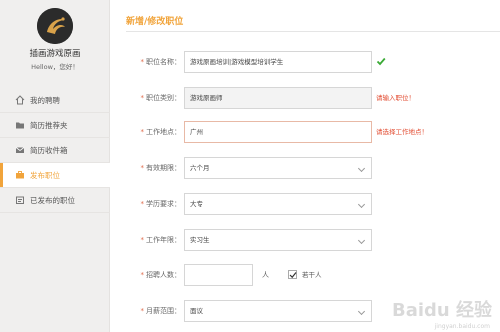  What do you see at coordinates (278, 204) in the screenshot?
I see `education-select: 大专` at bounding box center [278, 204].